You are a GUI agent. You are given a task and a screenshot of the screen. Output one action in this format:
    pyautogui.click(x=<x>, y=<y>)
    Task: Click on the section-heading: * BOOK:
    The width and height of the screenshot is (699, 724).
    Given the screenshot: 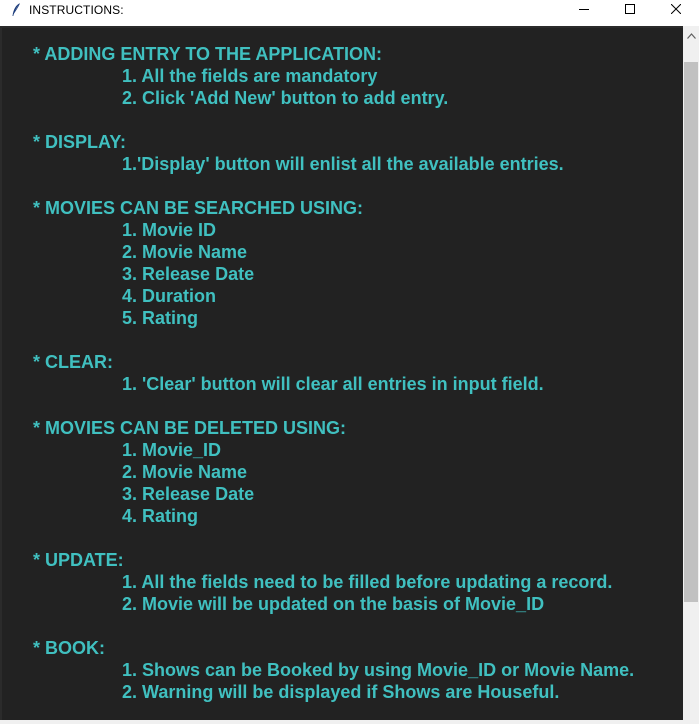 What is the action you would take?
    pyautogui.click(x=69, y=648)
    